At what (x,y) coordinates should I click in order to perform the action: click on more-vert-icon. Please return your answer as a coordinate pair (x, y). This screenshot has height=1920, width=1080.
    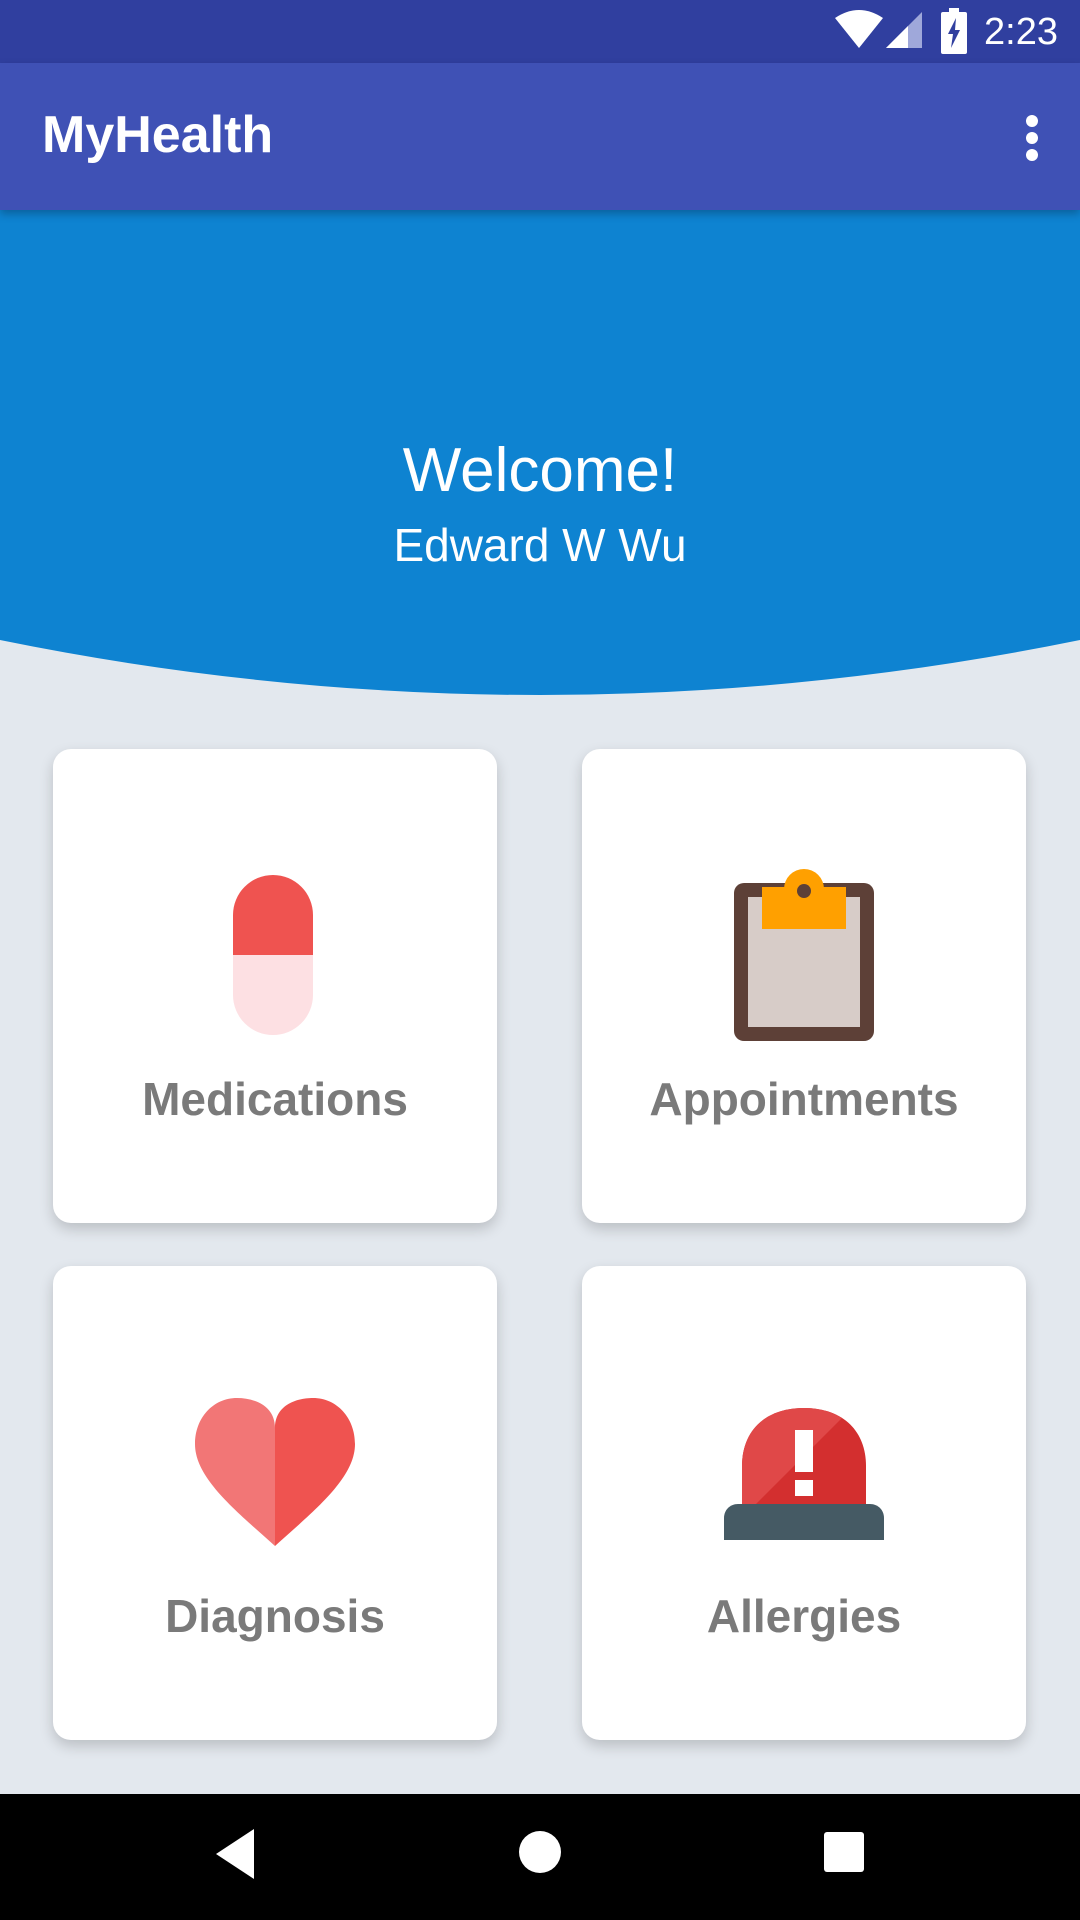
    Looking at the image, I should click on (1032, 138).